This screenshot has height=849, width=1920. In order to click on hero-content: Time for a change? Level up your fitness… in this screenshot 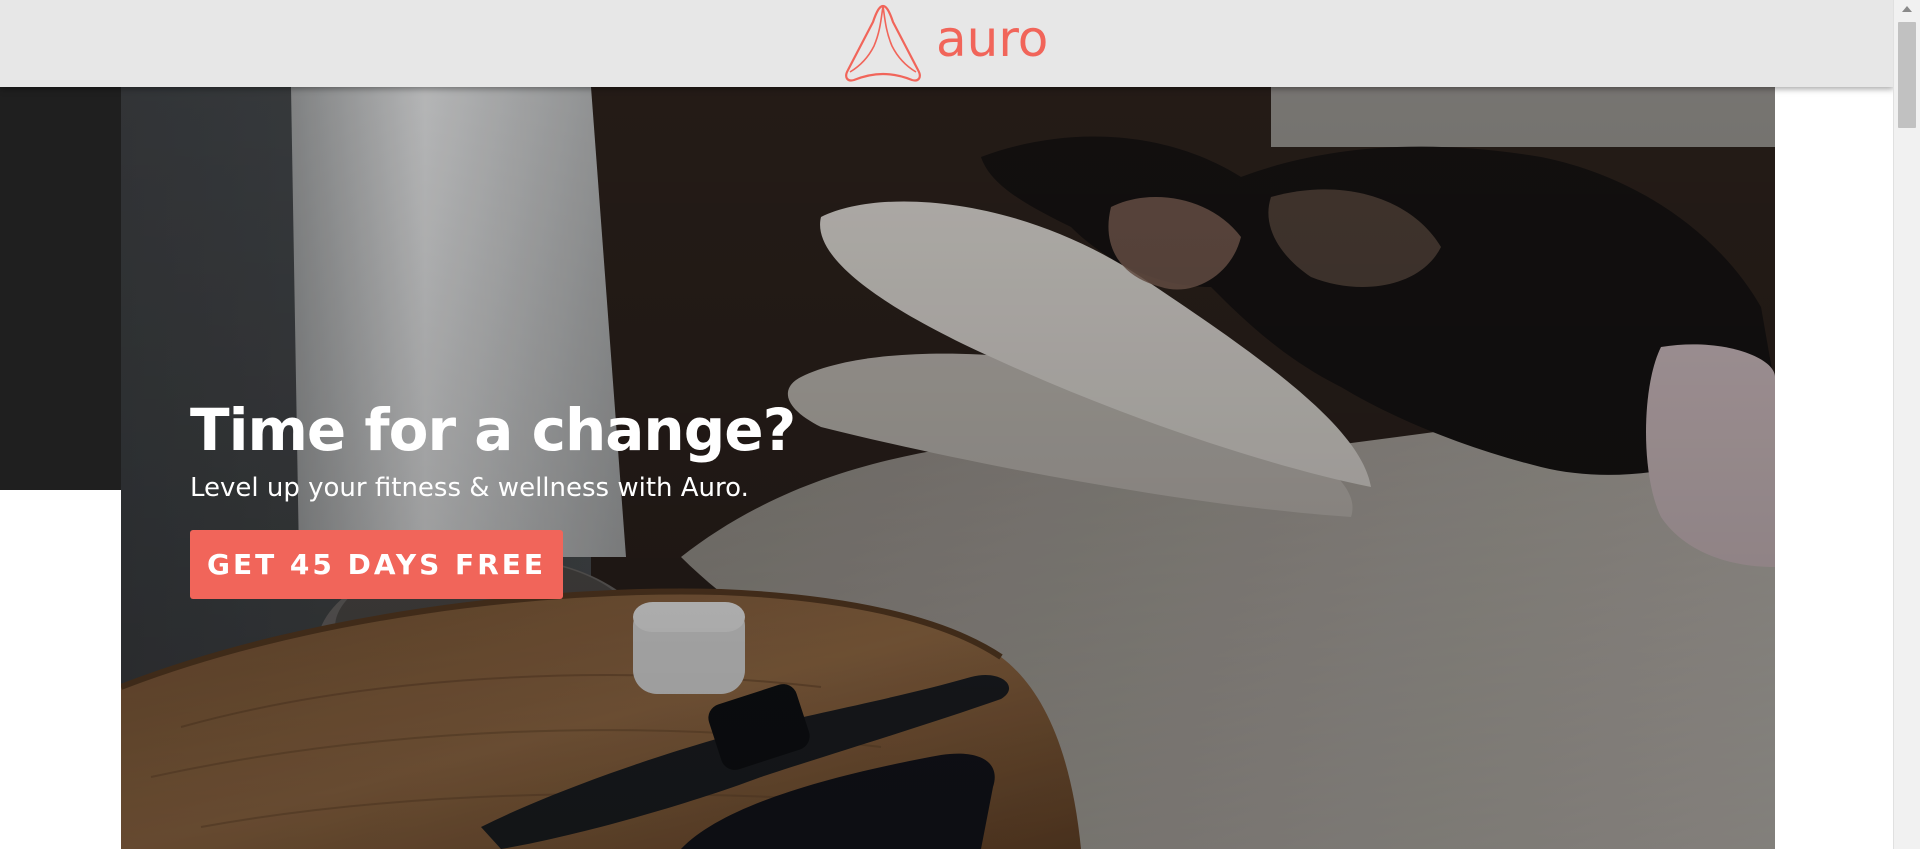, I will do `click(493, 497)`.